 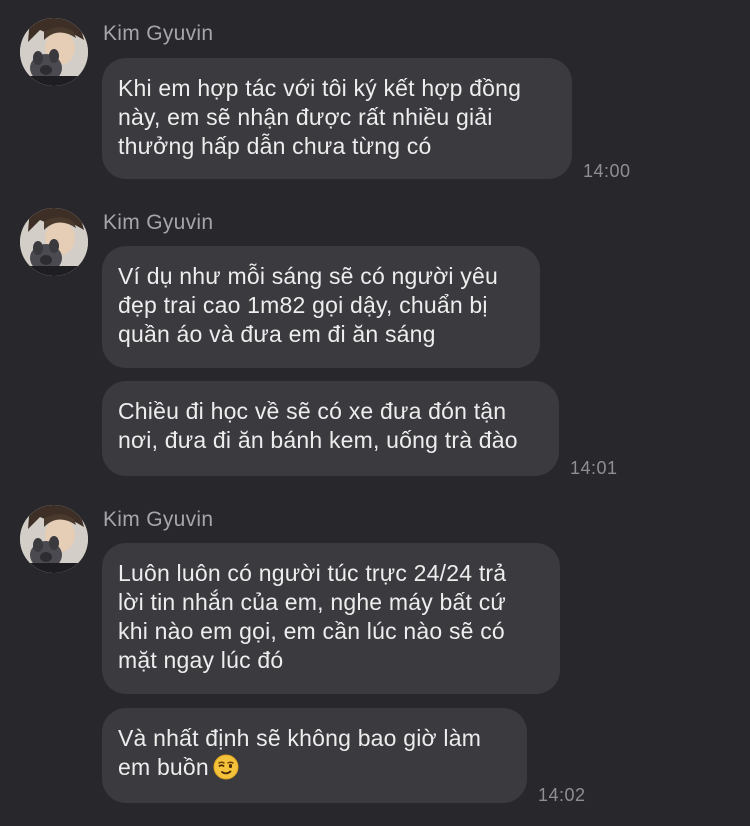 What do you see at coordinates (201, 660) in the screenshot?
I see `message-text-line: mặt ngay lúc đó` at bounding box center [201, 660].